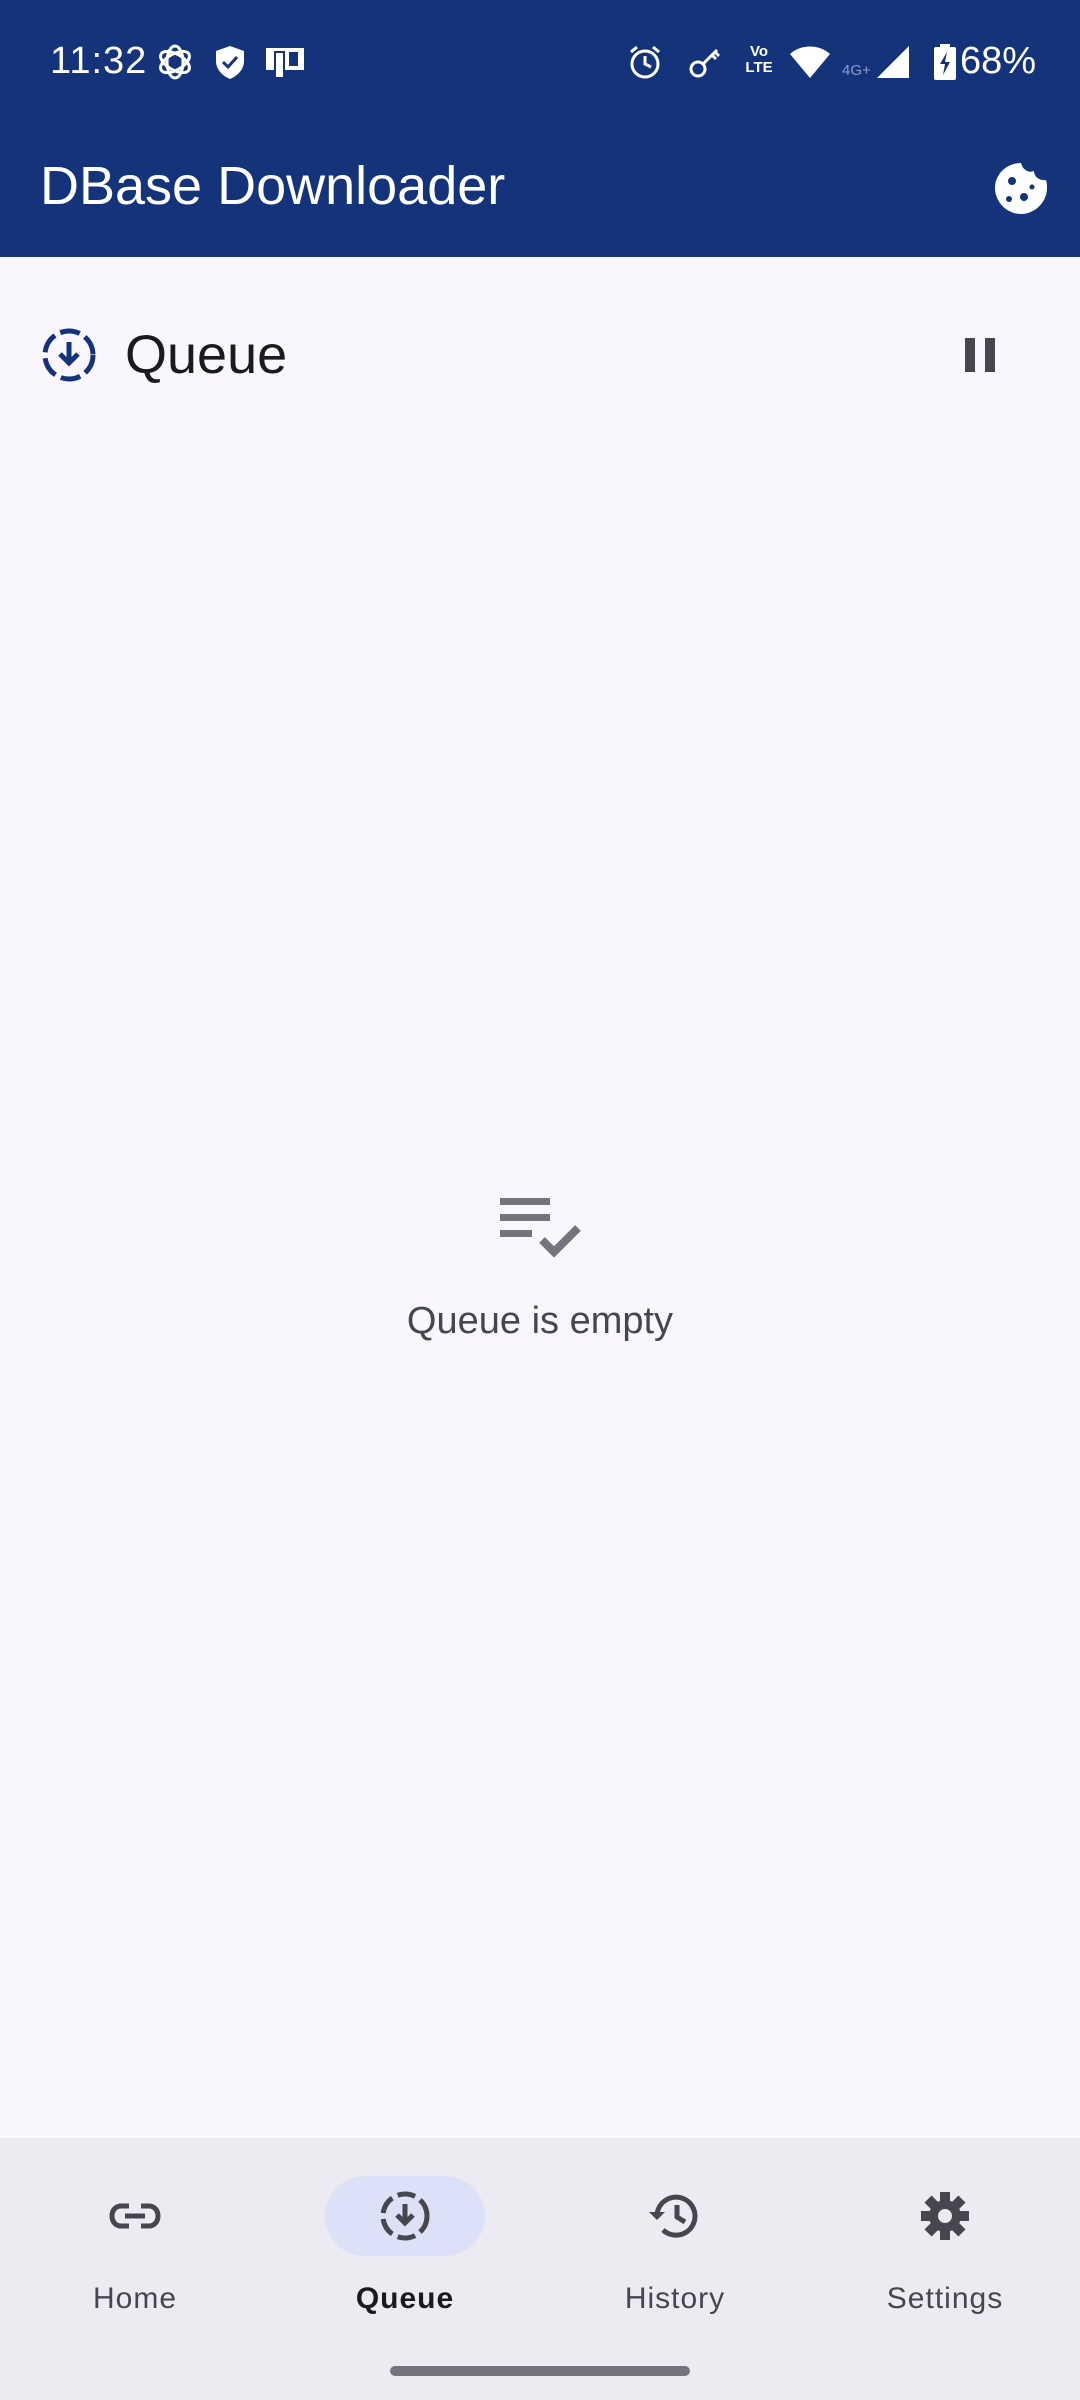  Describe the element at coordinates (405, 2216) in the screenshot. I see `download-icon` at that location.